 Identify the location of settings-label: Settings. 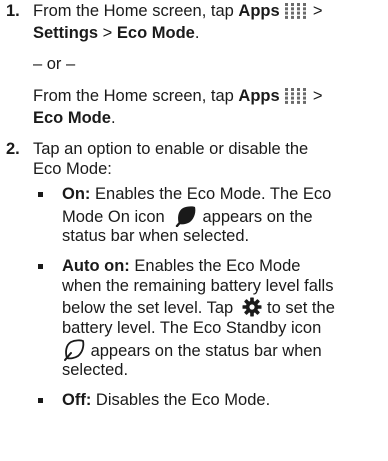
(66, 33).